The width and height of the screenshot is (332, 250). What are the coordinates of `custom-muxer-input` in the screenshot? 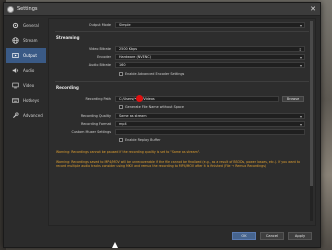 It's located at (210, 132).